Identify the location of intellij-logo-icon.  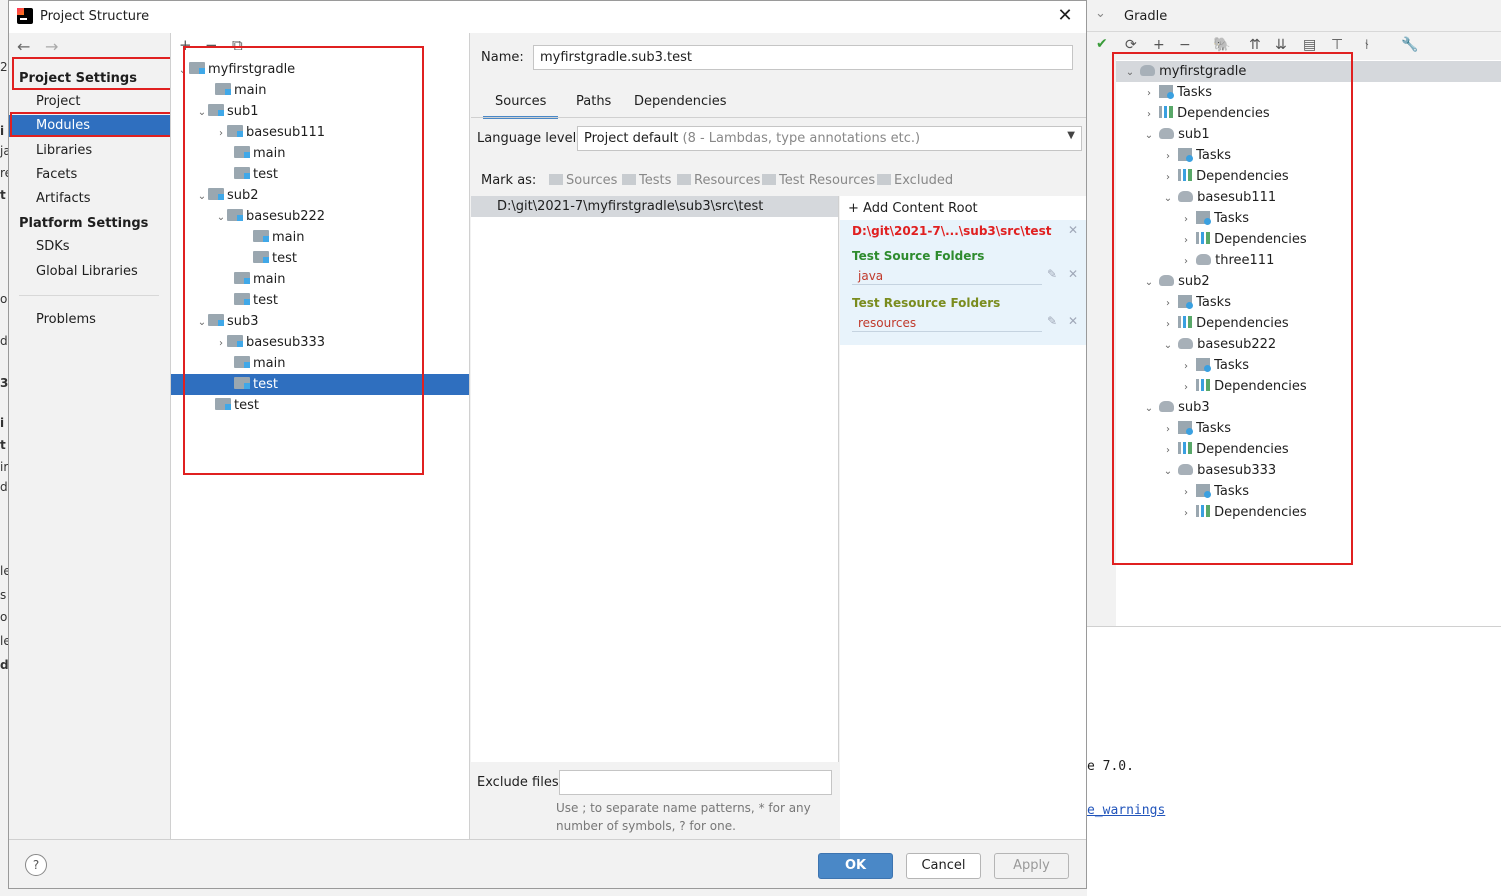
(25, 16).